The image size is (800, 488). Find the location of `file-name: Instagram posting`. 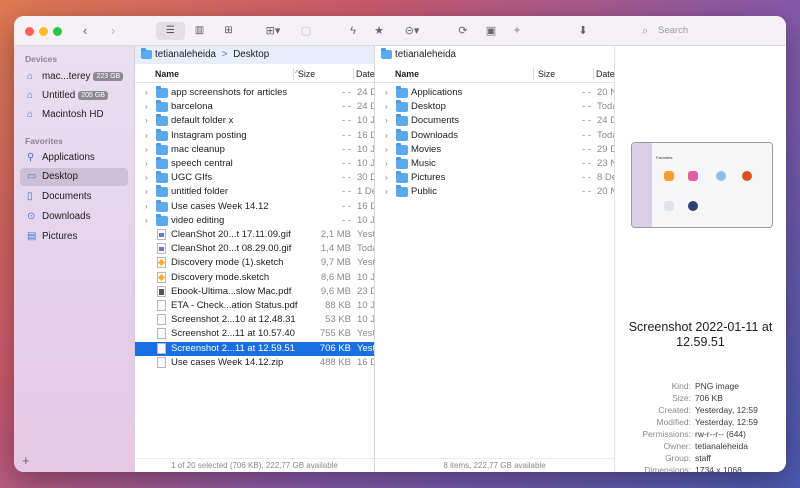

file-name: Instagram posting is located at coordinates (209, 135).